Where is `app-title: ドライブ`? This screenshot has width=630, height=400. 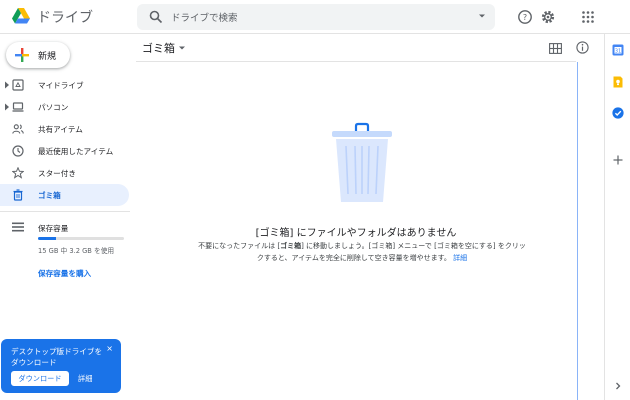
app-title: ドライブ is located at coordinates (65, 17).